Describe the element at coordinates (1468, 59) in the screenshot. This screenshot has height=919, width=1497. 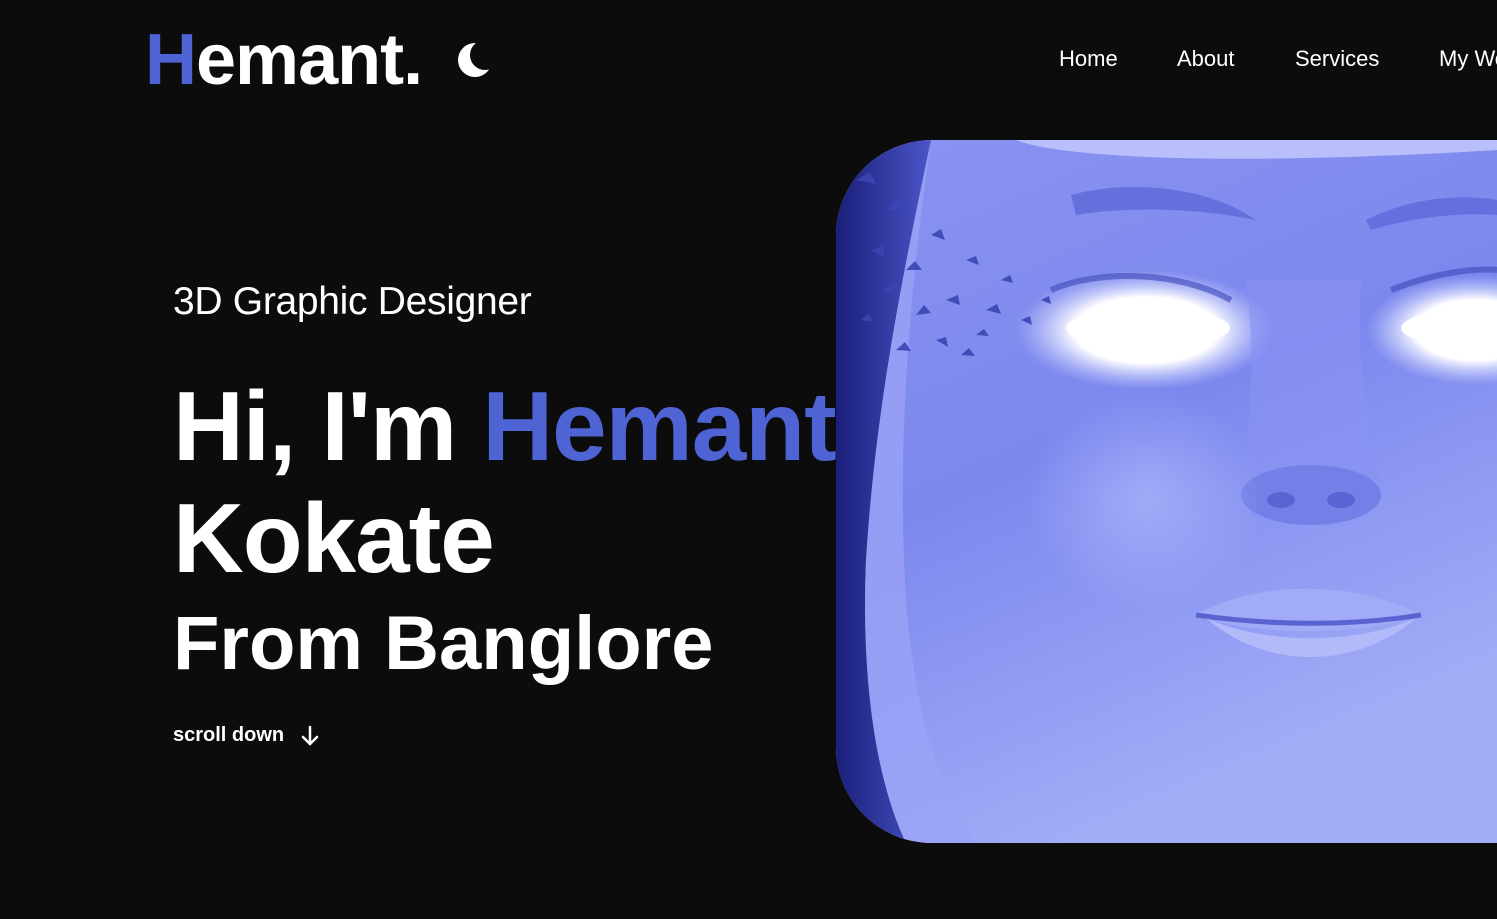
I see `nav-my-work: My Wo` at that location.